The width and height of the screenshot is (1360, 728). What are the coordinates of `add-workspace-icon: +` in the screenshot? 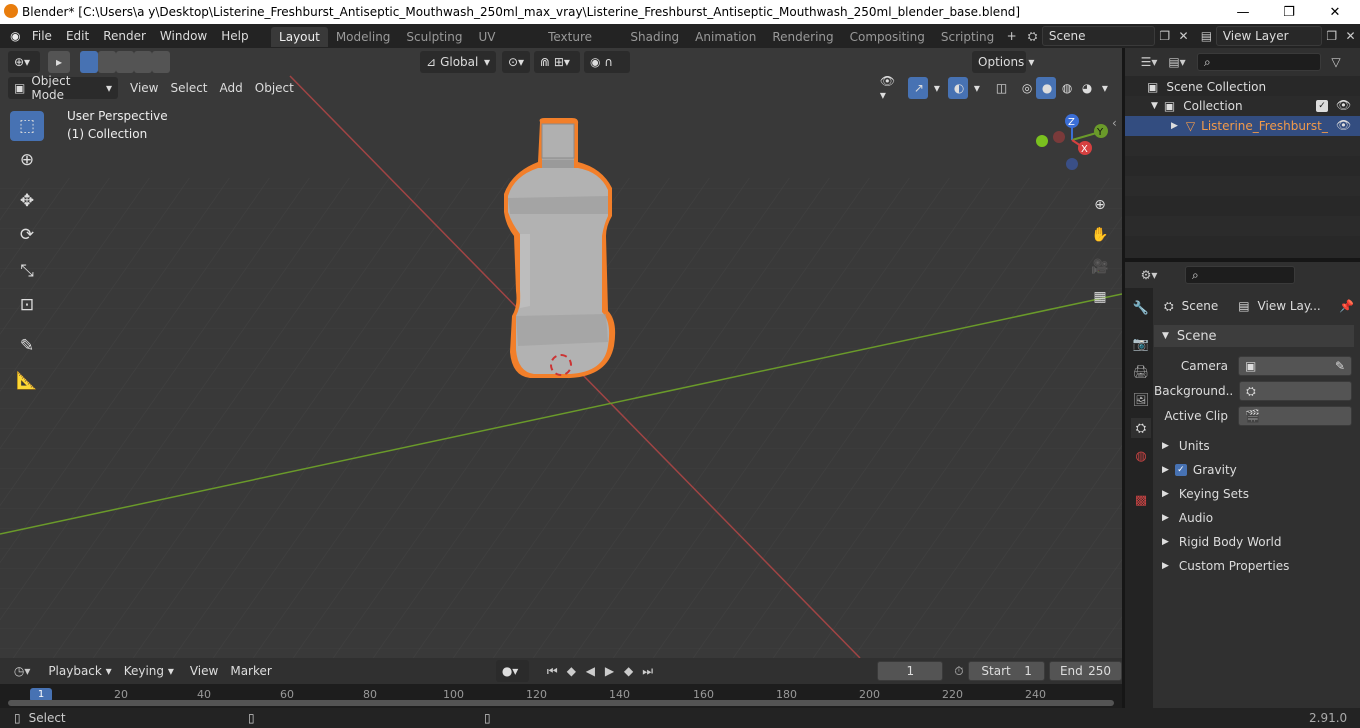 It's located at (1011, 36).